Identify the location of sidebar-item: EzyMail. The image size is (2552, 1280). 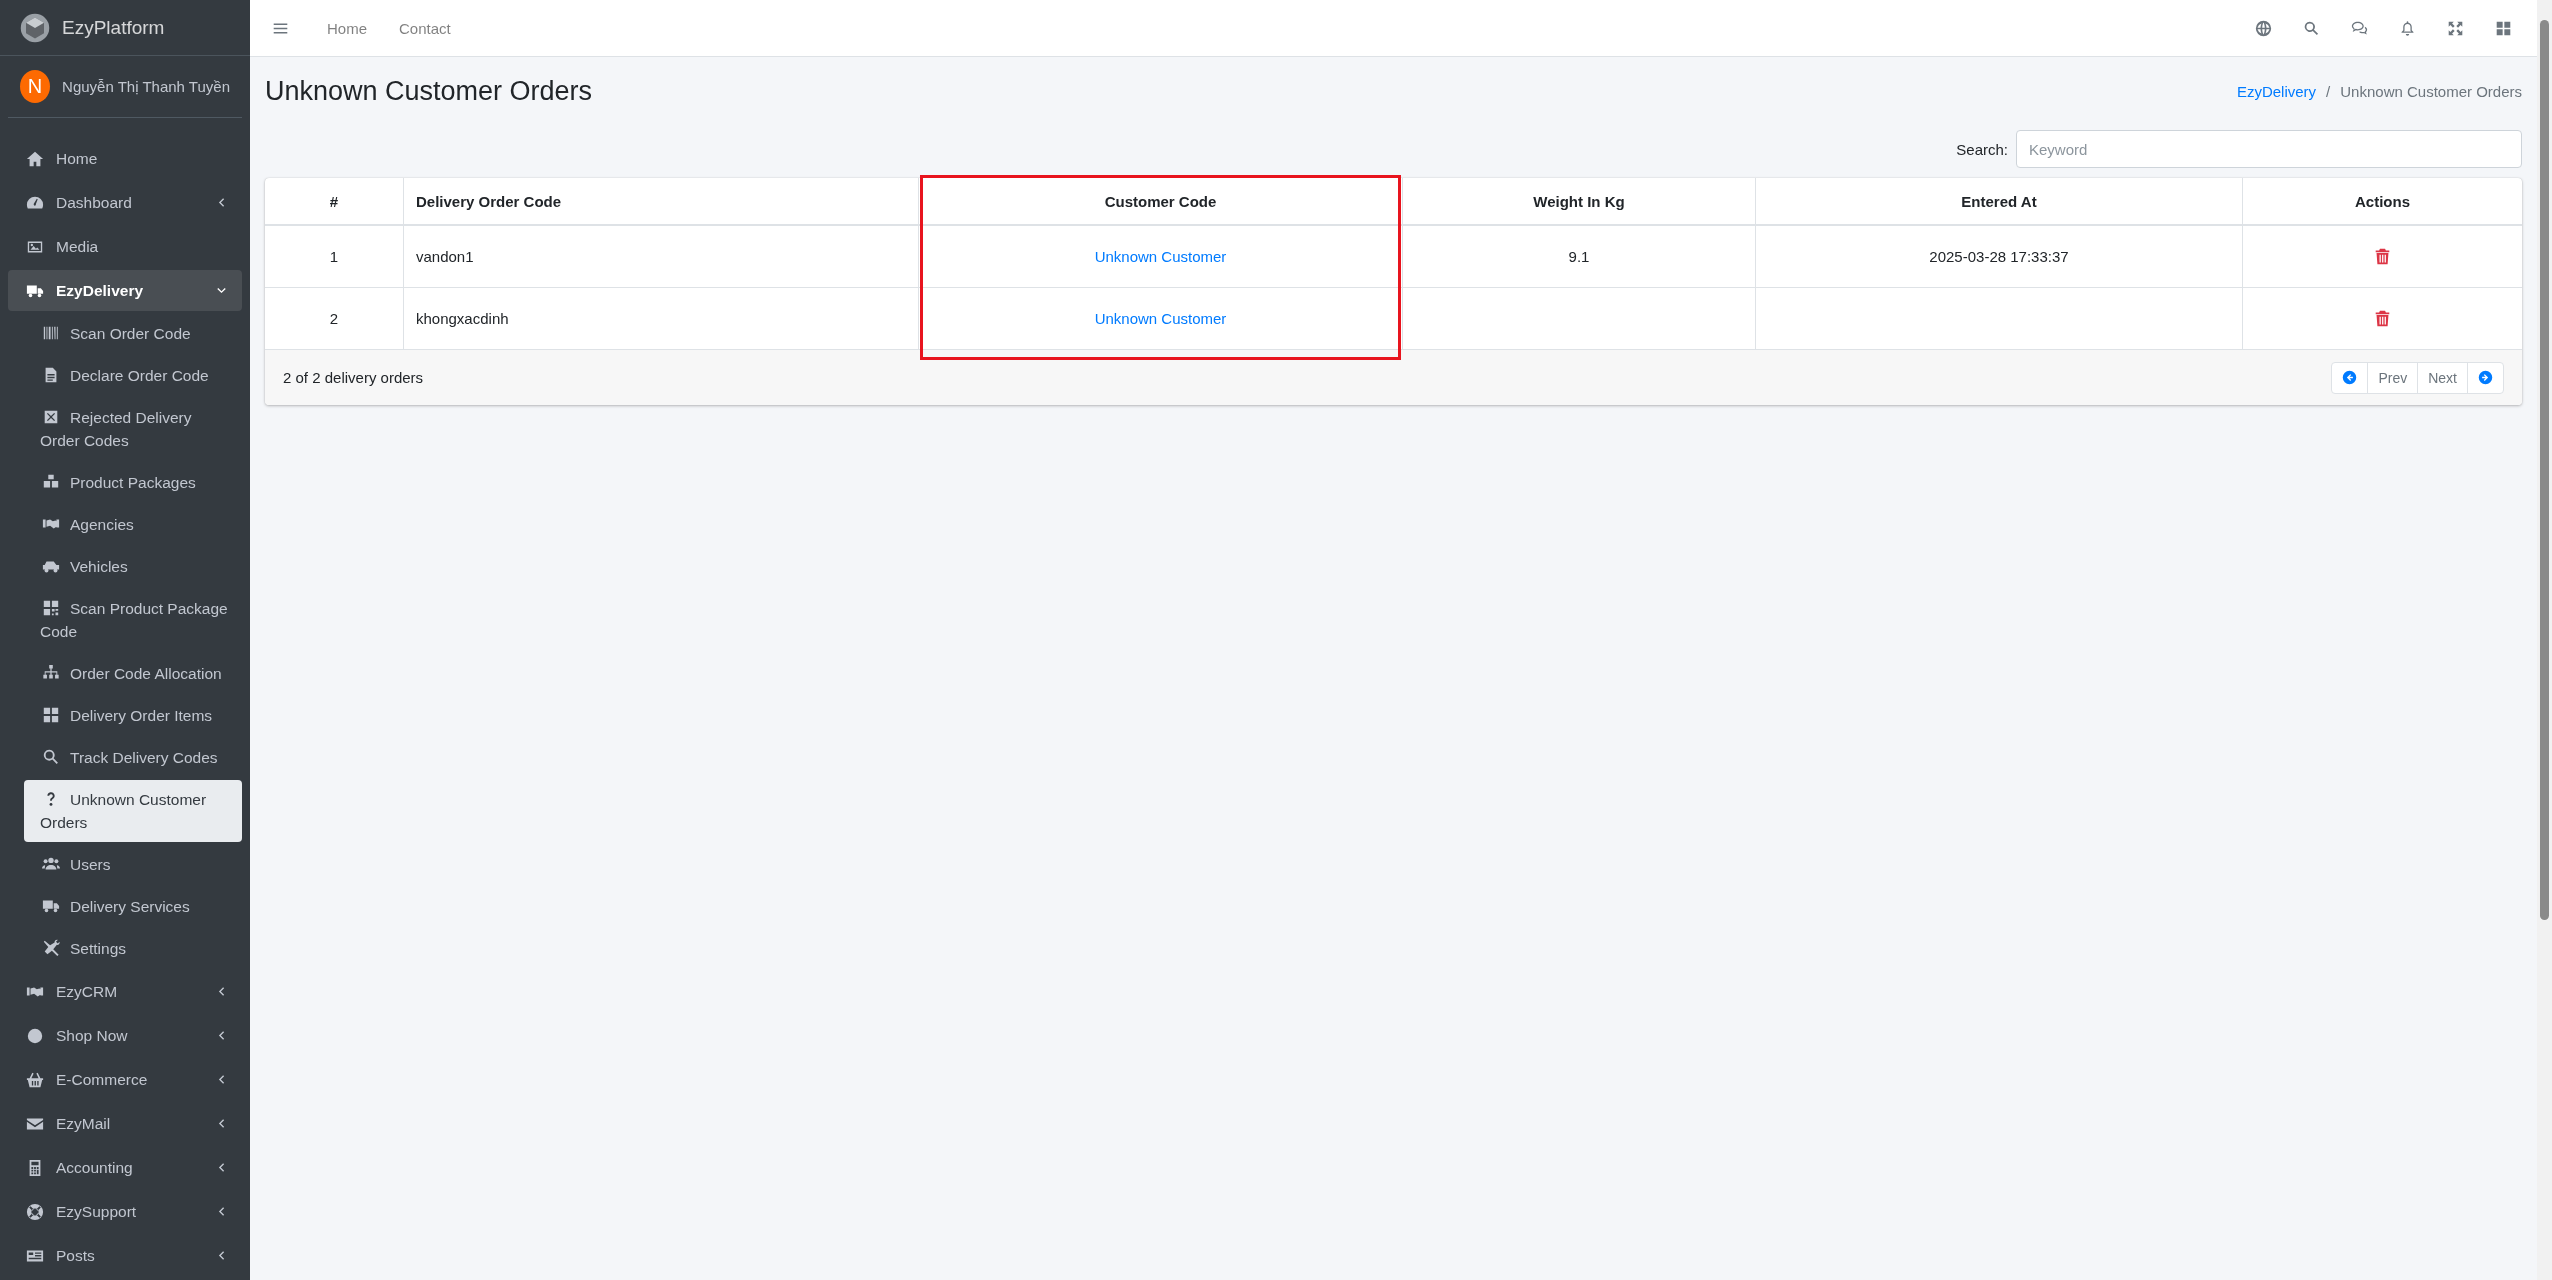
(125, 1123).